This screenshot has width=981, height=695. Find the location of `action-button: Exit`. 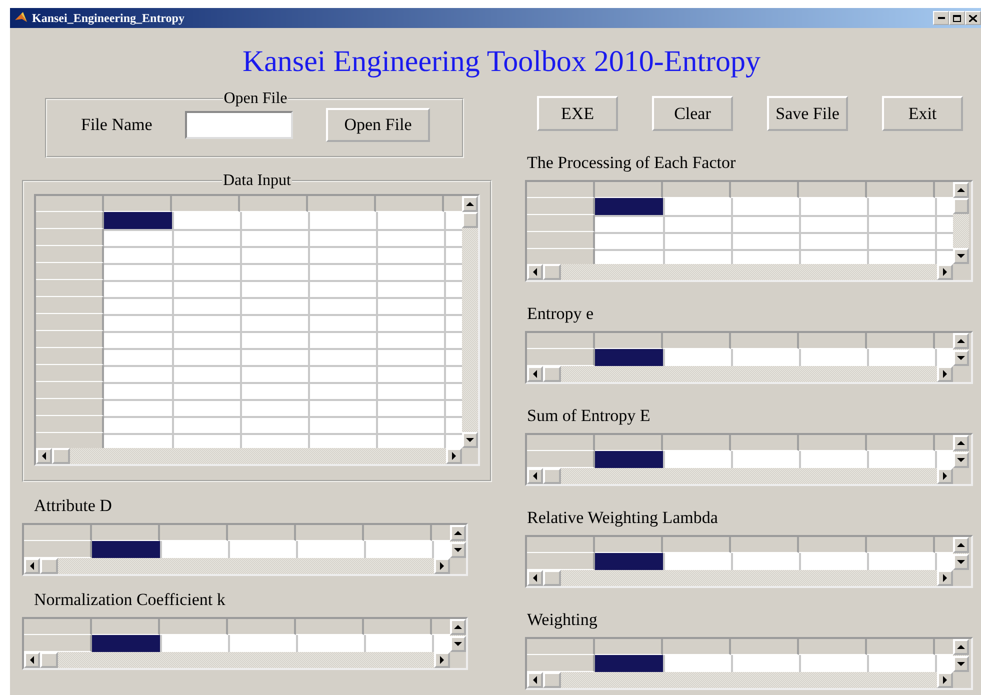

action-button: Exit is located at coordinates (922, 113).